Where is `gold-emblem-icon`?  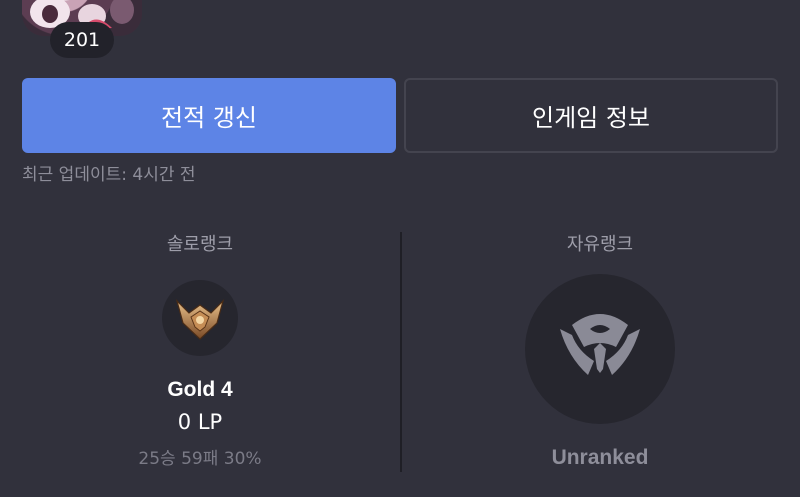 gold-emblem-icon is located at coordinates (200, 319).